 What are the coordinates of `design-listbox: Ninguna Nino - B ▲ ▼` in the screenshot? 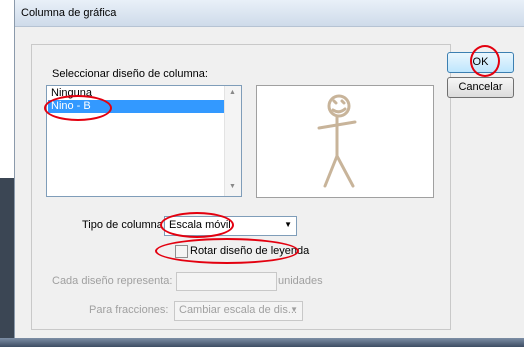 It's located at (144, 141).